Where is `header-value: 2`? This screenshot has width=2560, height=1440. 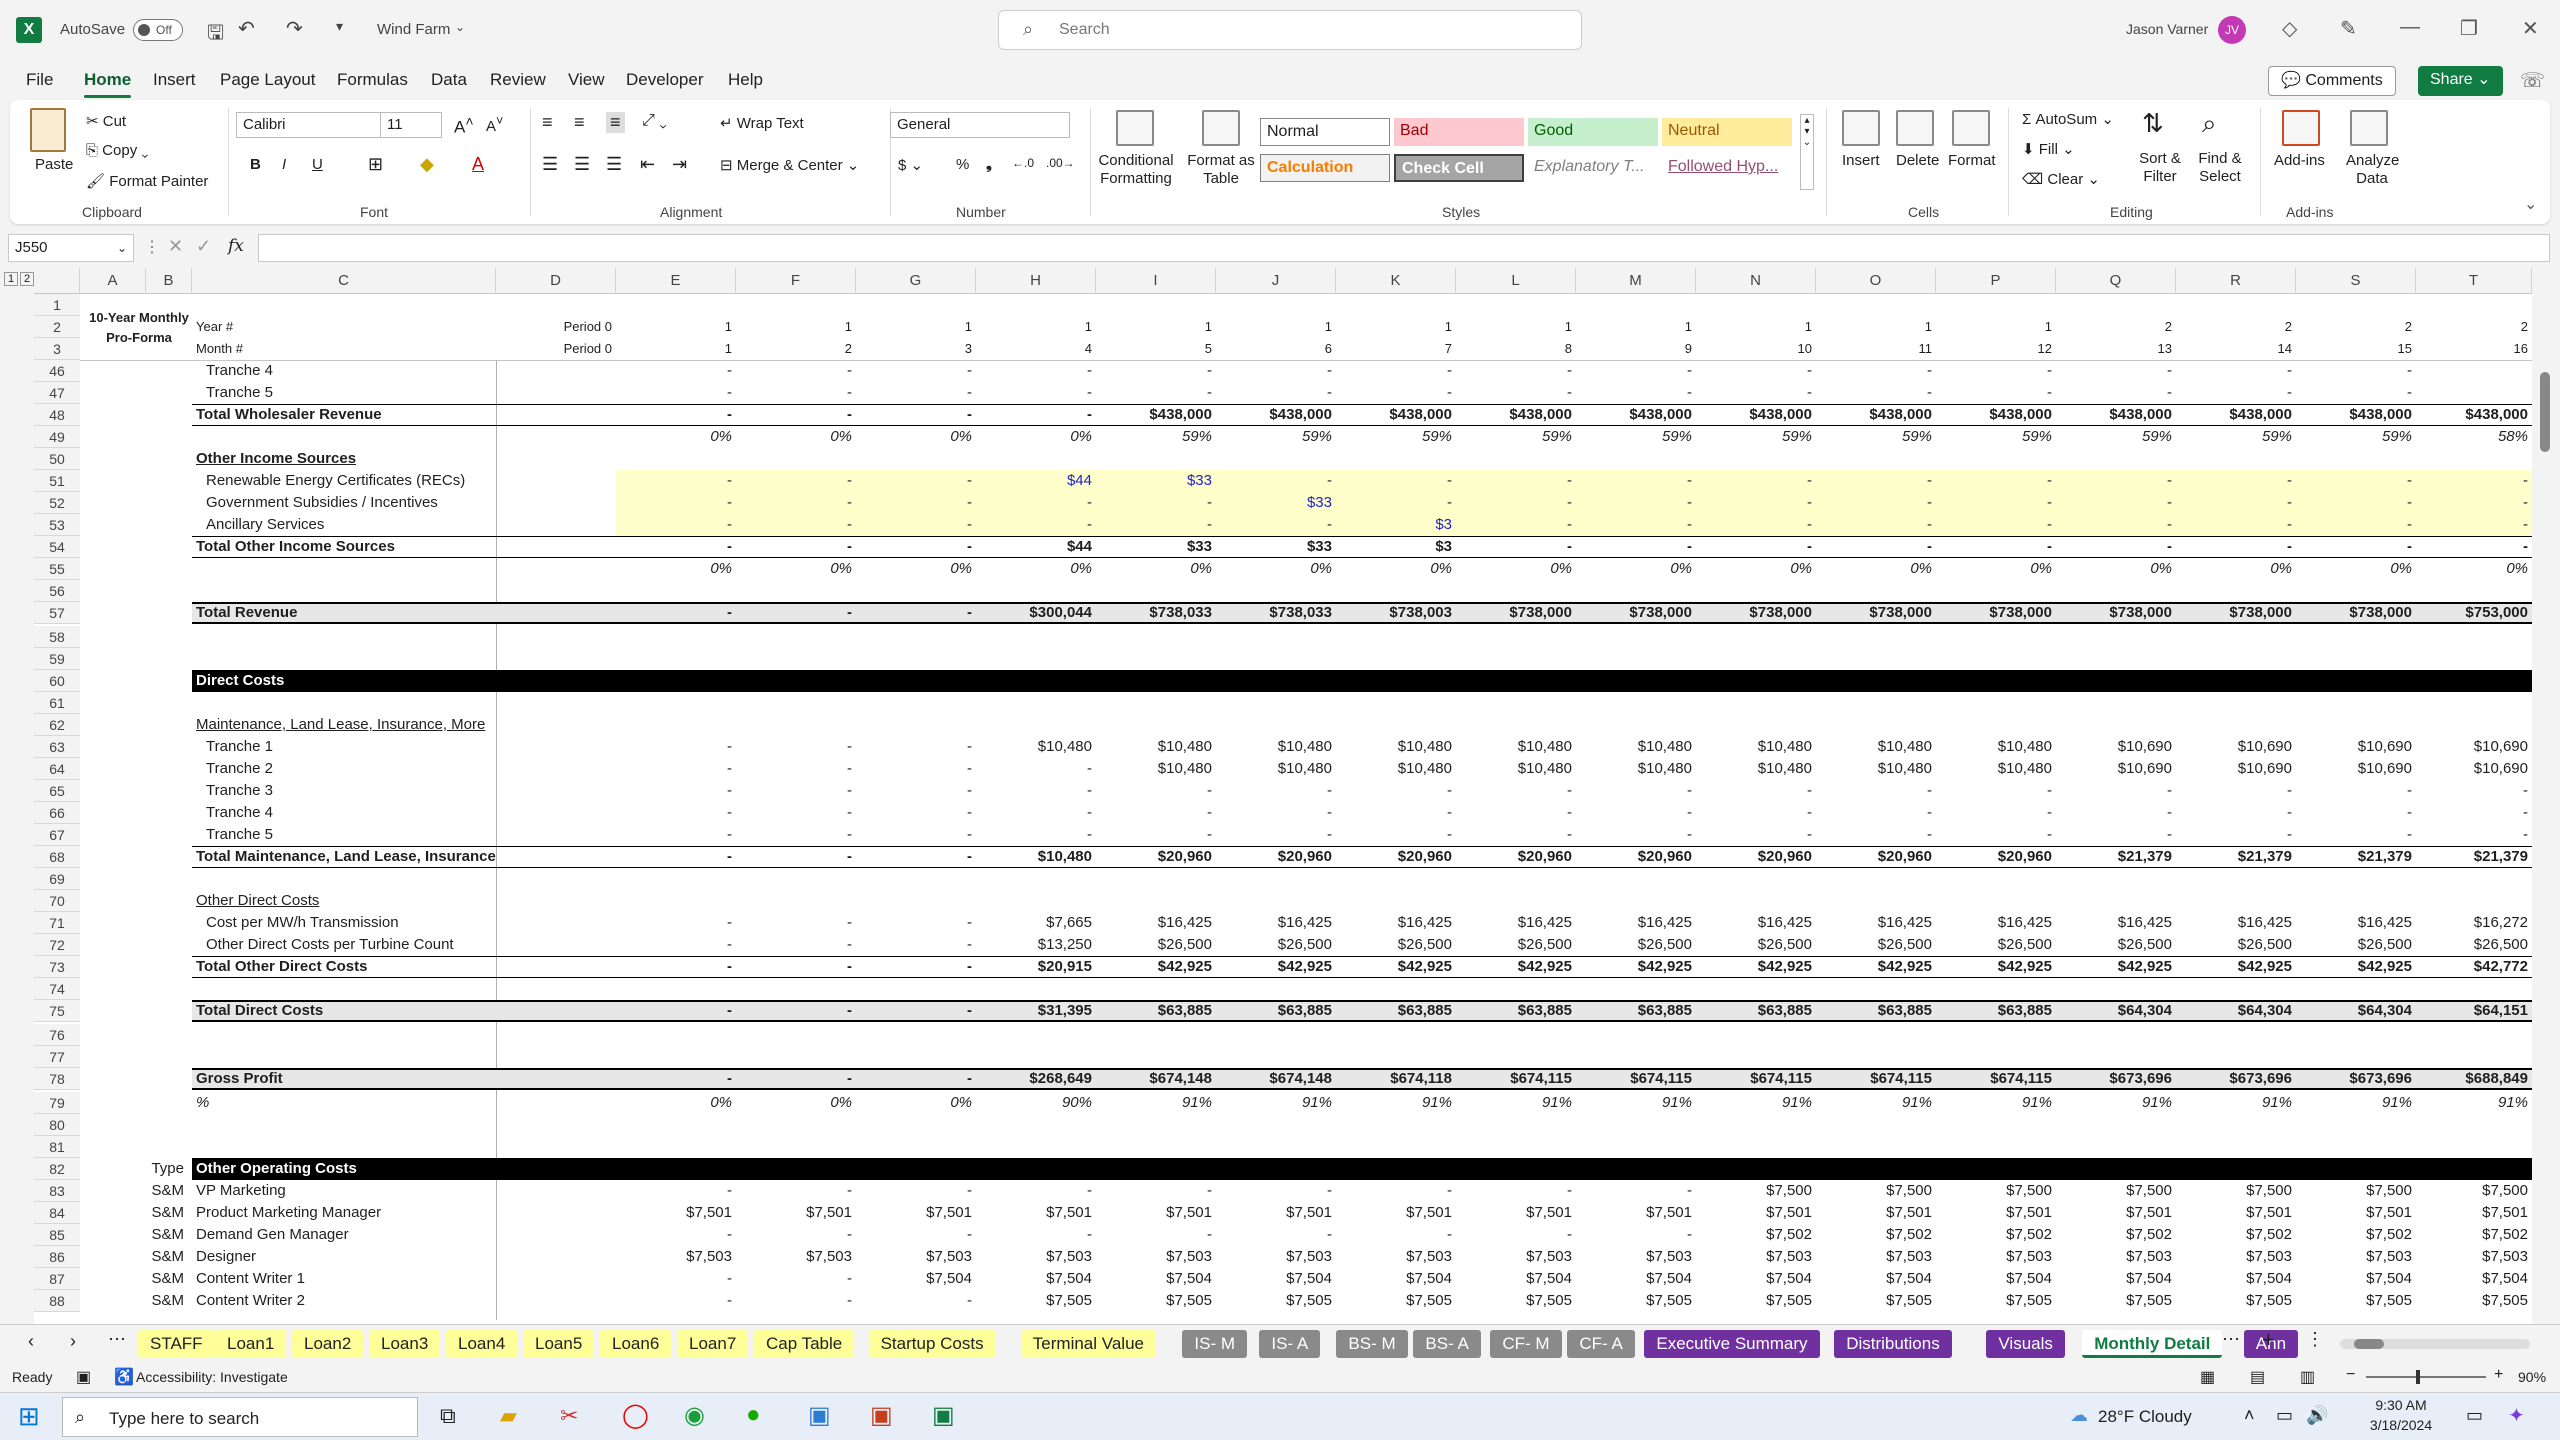 header-value: 2 is located at coordinates (2116, 327).